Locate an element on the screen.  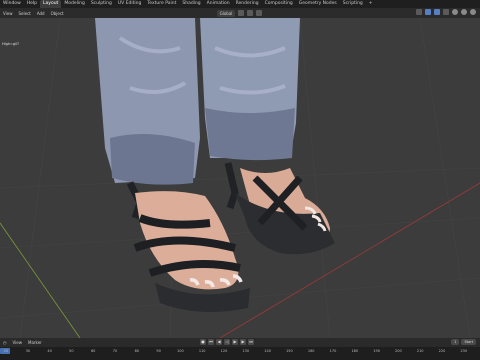
next-key-icon: ▶ is located at coordinates (243, 342).